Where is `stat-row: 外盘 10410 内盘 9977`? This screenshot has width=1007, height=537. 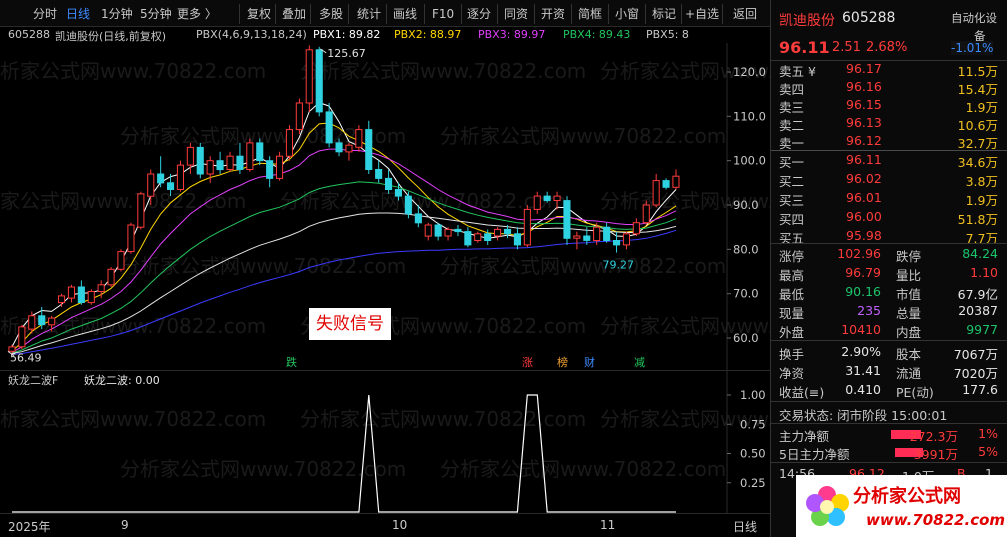
stat-row: 外盘 10410 内盘 9977 is located at coordinates (889, 330).